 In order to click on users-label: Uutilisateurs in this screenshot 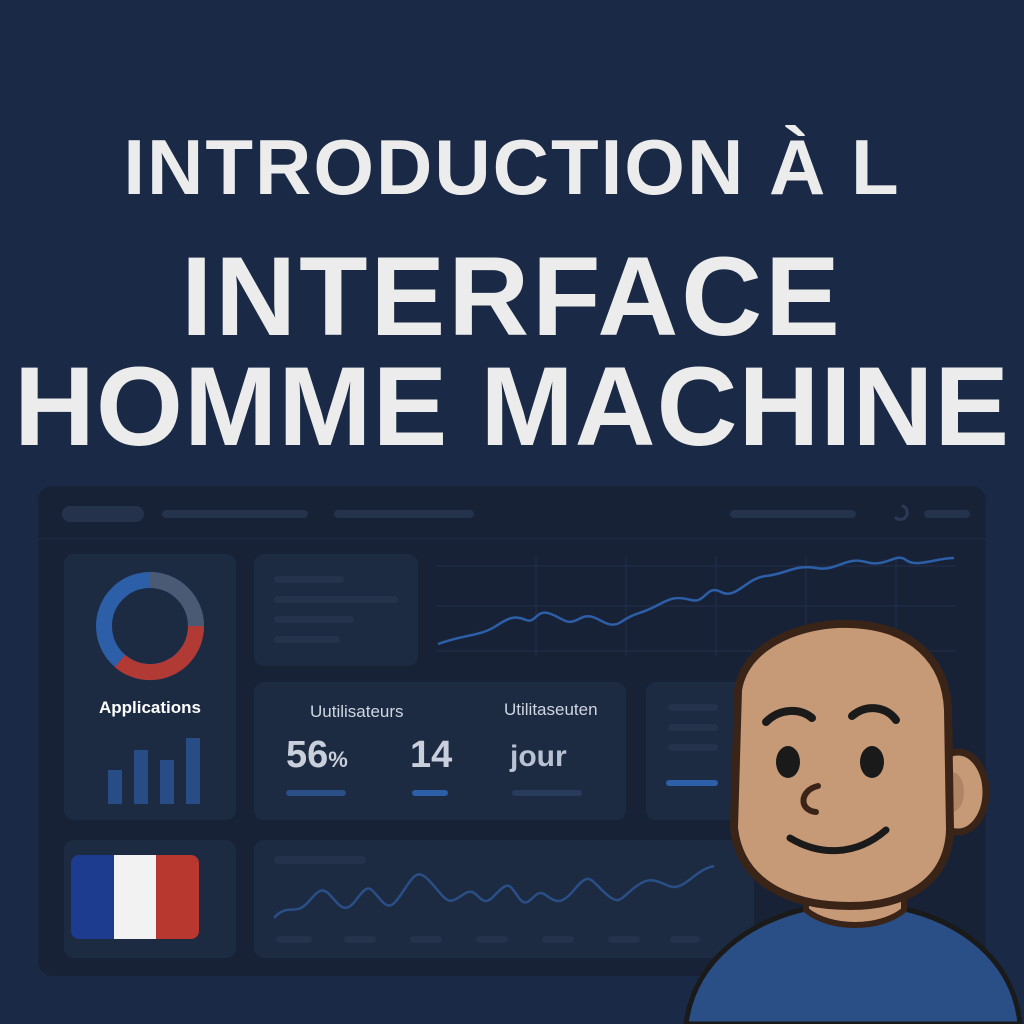, I will do `click(357, 711)`.